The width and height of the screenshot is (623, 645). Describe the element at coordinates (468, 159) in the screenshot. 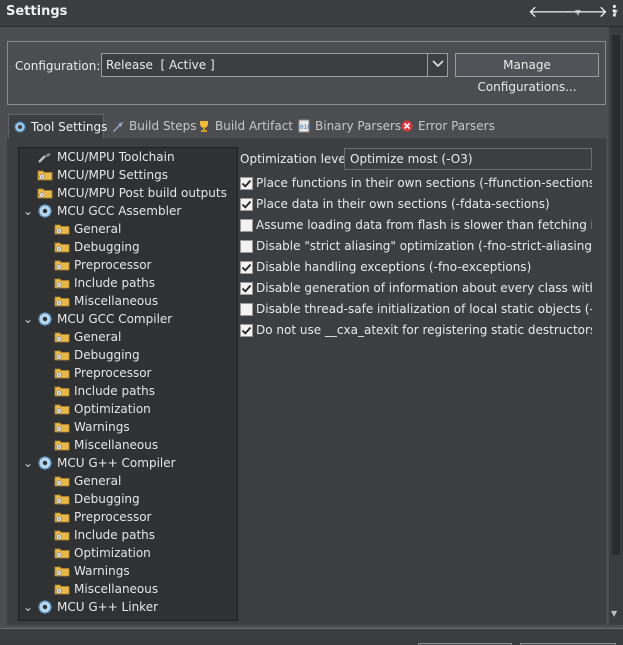

I see `optimization-level-select: Optimize most (-O3)` at that location.